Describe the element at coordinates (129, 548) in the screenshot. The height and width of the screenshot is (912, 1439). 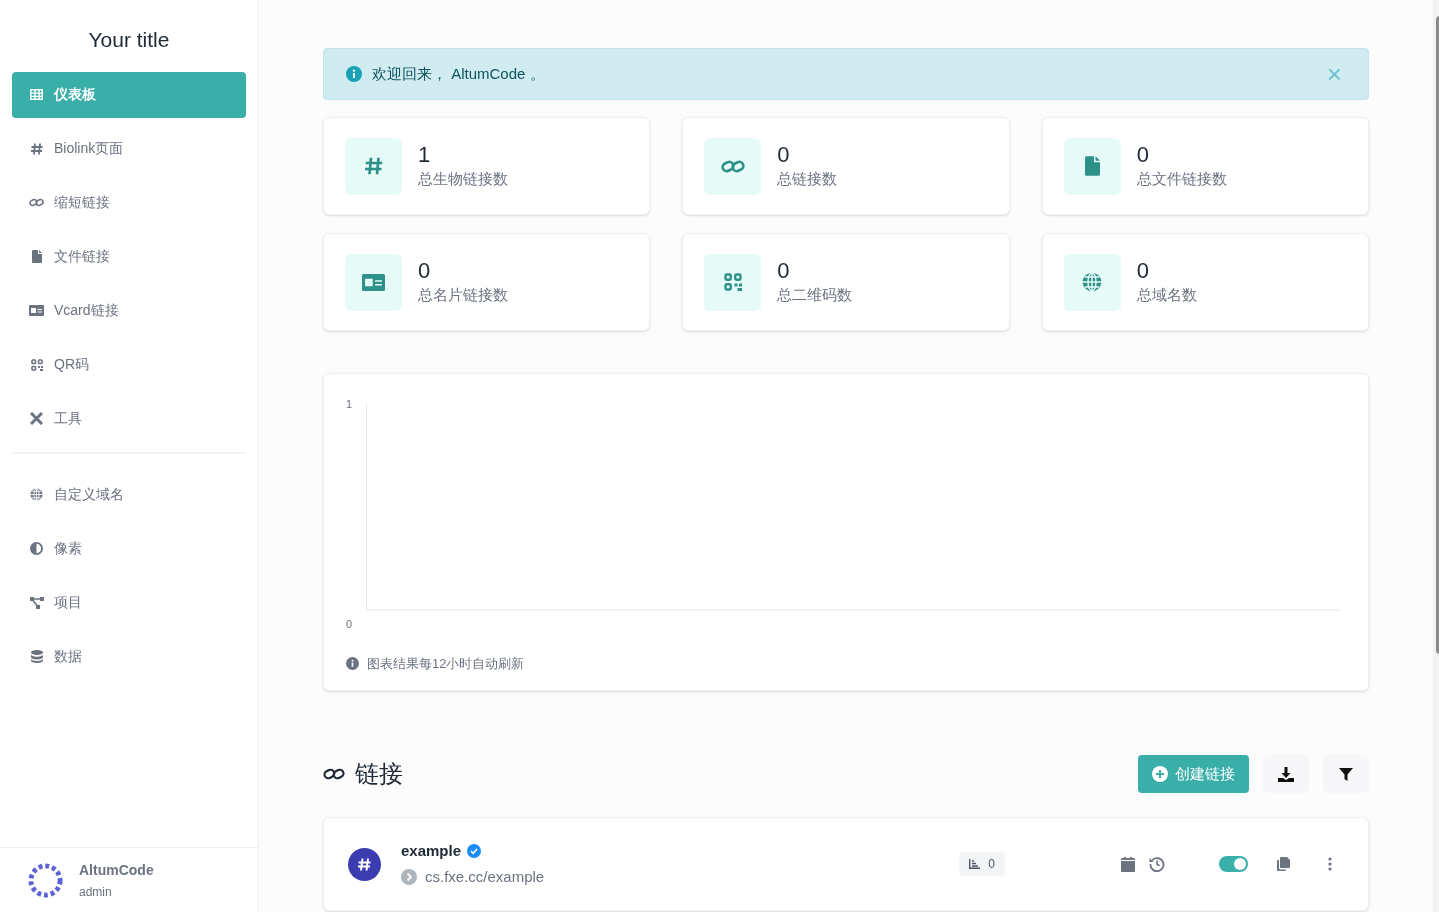
I see `nav-item: 像素` at that location.